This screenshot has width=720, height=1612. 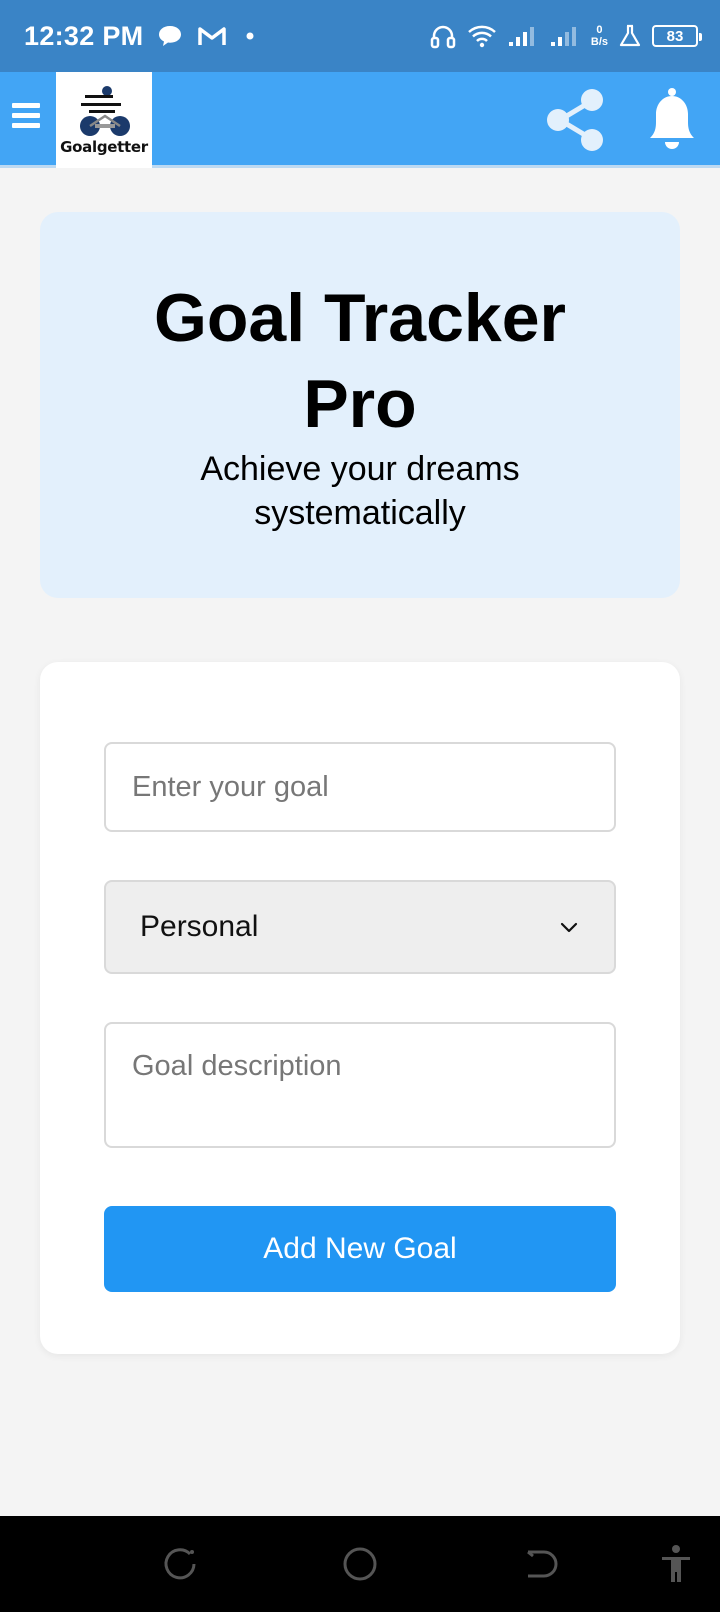 What do you see at coordinates (212, 36) in the screenshot?
I see `gmail-icon` at bounding box center [212, 36].